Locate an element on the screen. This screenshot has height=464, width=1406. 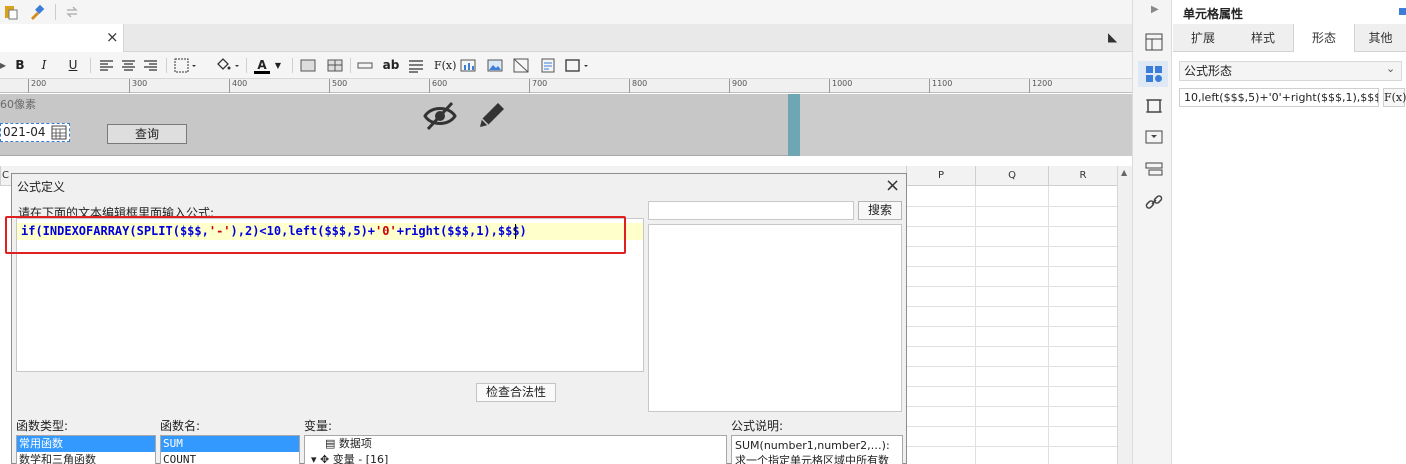
shape-formula-field: 10,left($$$,5)+'0'+right($$$,1),$$$) is located at coordinates (1279, 97).